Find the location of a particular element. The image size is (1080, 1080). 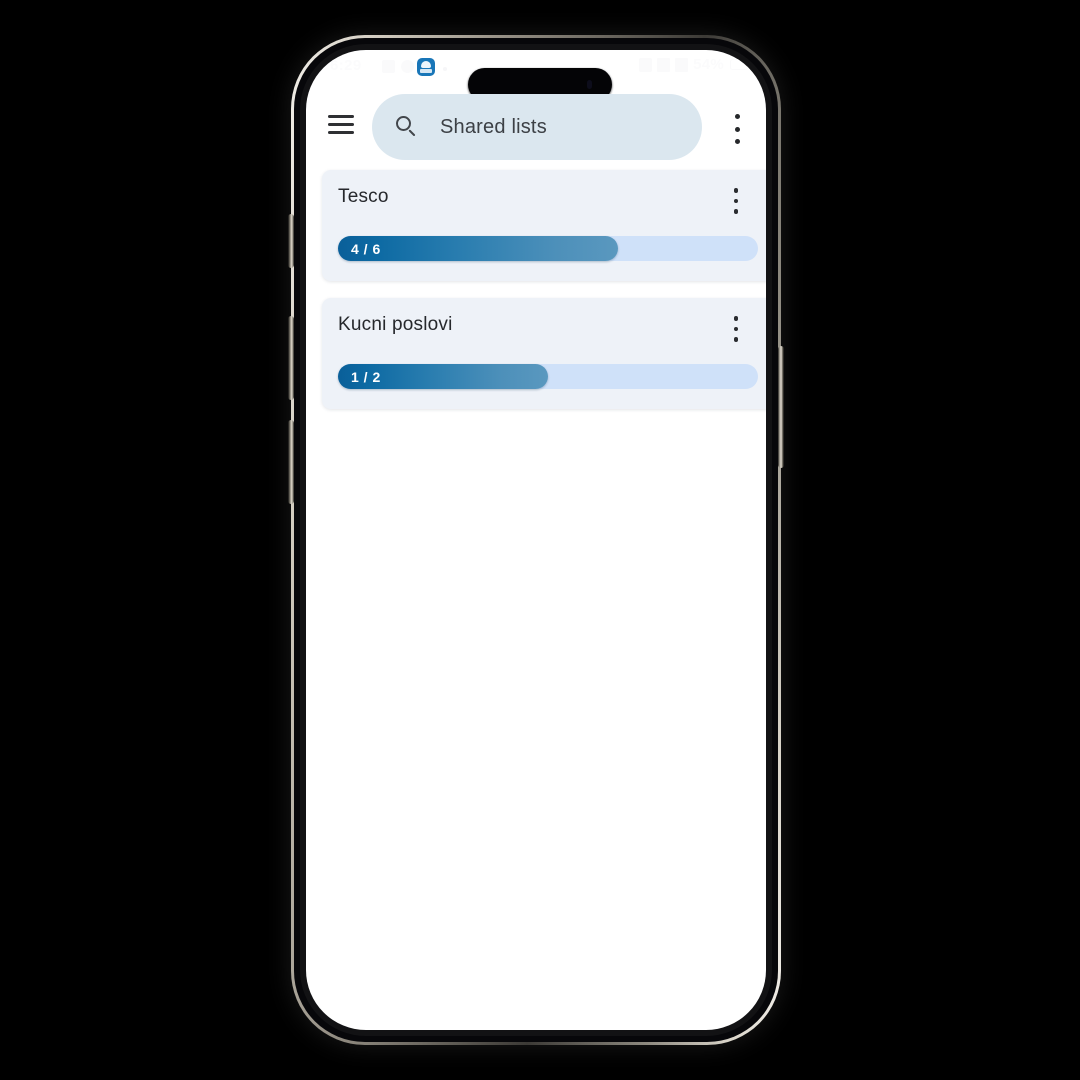

list-progress-track: 1 / 2 is located at coordinates (548, 376).